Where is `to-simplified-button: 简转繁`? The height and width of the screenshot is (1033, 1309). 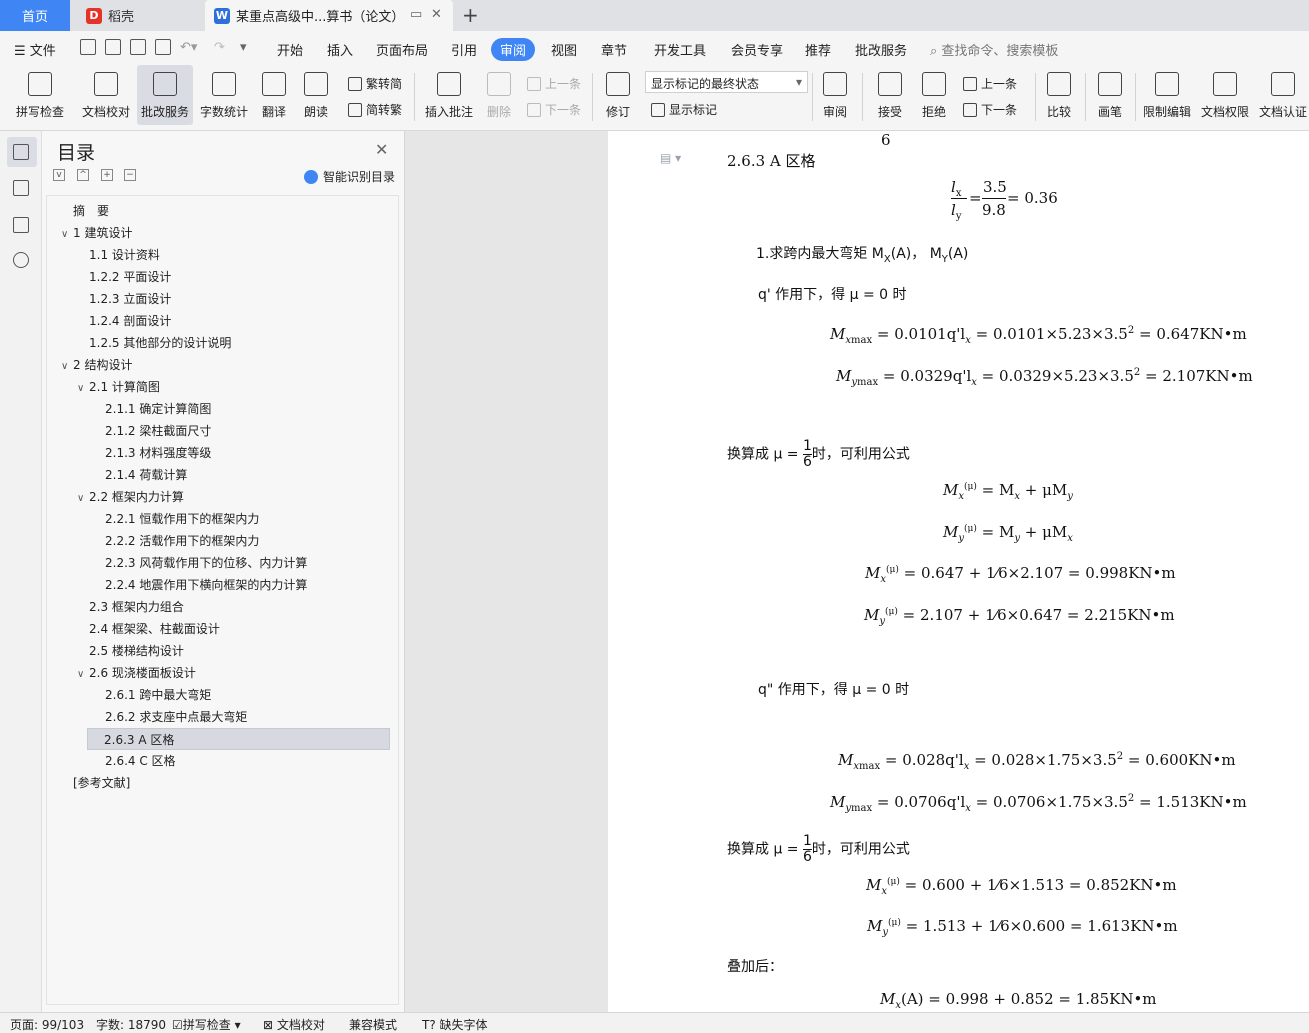 to-simplified-button: 简转繁 is located at coordinates (375, 109).